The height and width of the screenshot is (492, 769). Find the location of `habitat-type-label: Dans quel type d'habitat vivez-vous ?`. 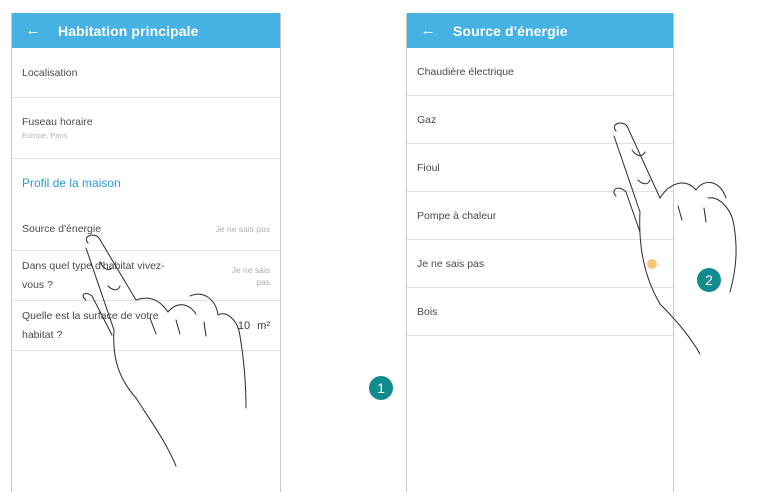

habitat-type-label: Dans quel type d'habitat vivez-vous ? is located at coordinates (93, 275).